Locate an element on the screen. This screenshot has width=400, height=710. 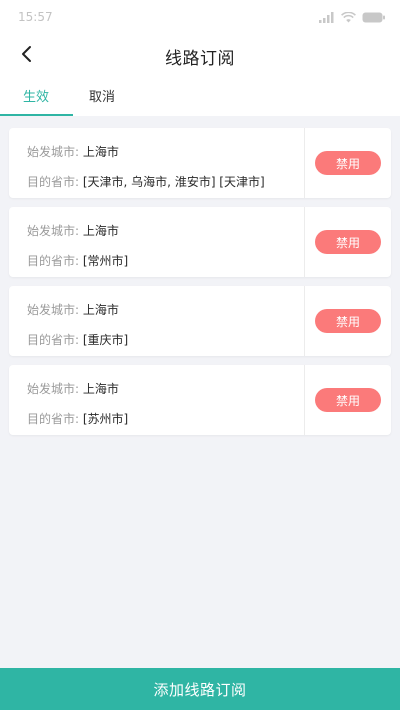
destination-row: 目的省市: [常州市] is located at coordinates (165, 261).